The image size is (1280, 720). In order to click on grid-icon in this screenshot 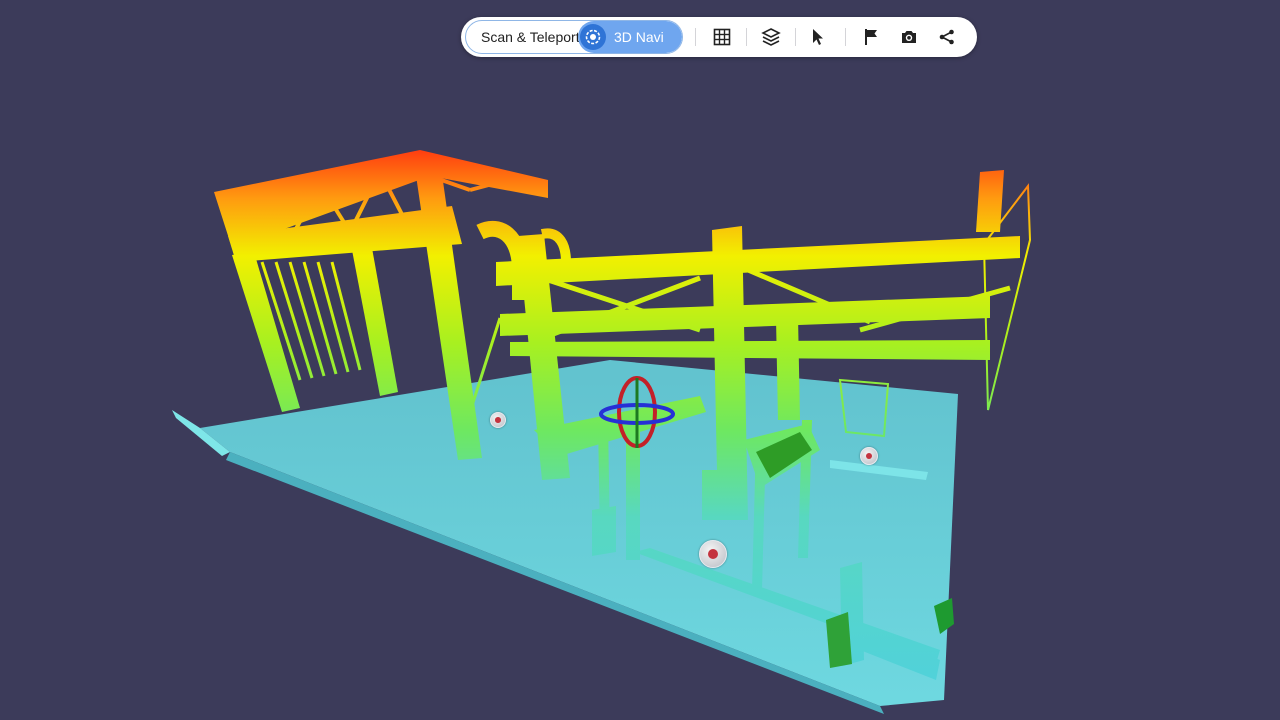, I will do `click(722, 37)`.